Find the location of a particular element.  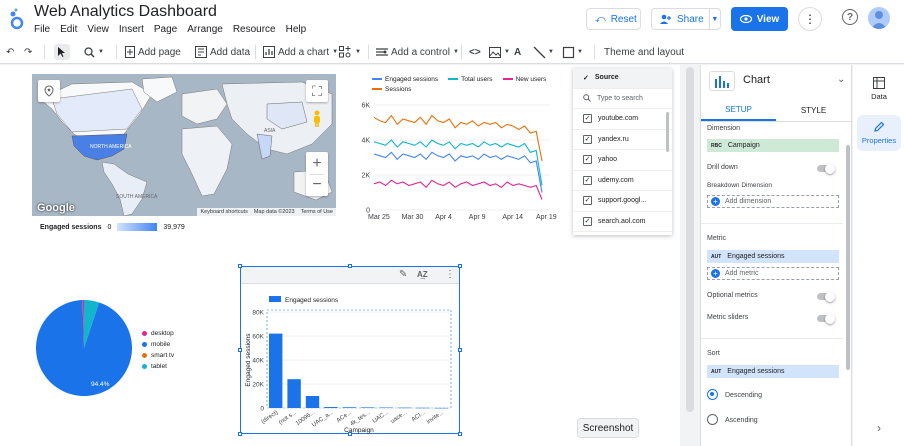

rail-data-button: Data is located at coordinates (879, 89).